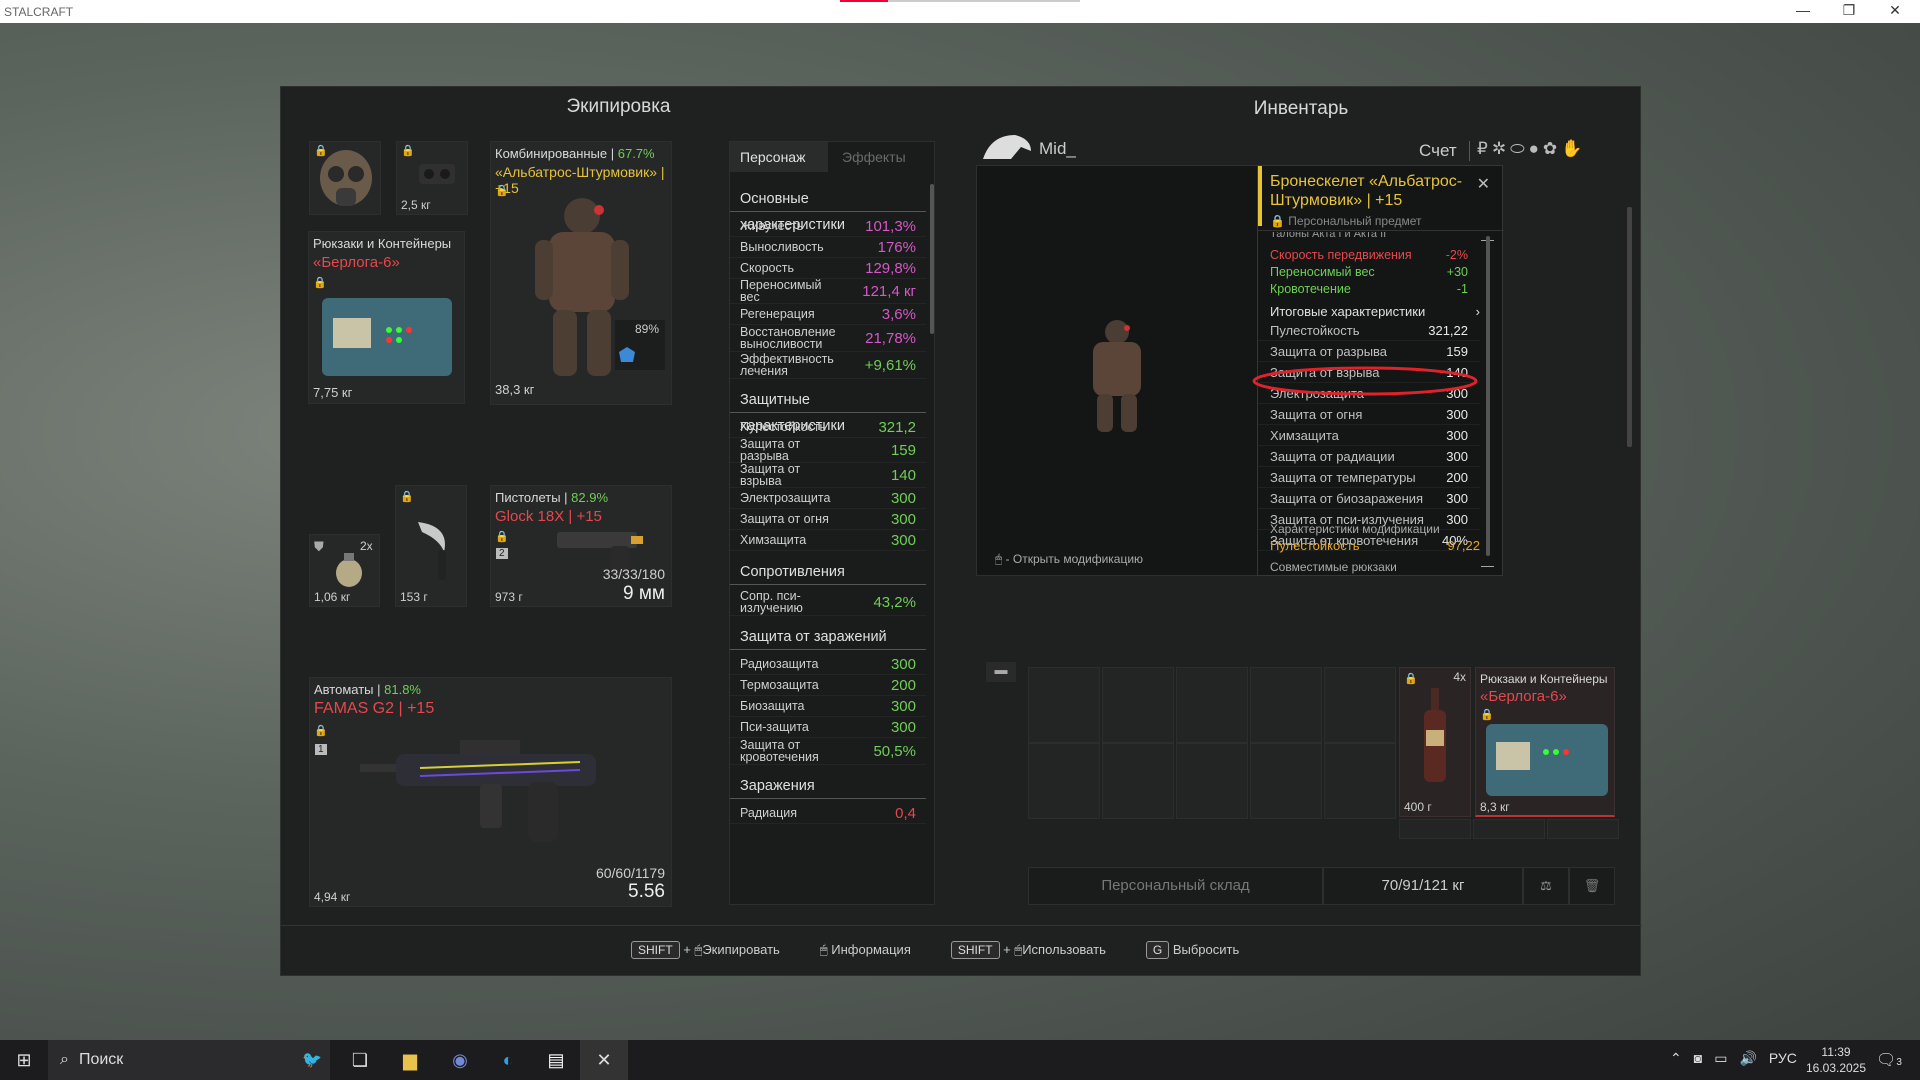  I want to click on hotkey-drop: G Выбросить, so click(1192, 950).